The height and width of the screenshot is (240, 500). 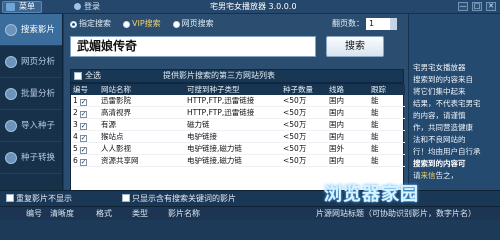 What do you see at coordinates (104, 213) in the screenshot?
I see `results-column-format: 格式` at bounding box center [104, 213].